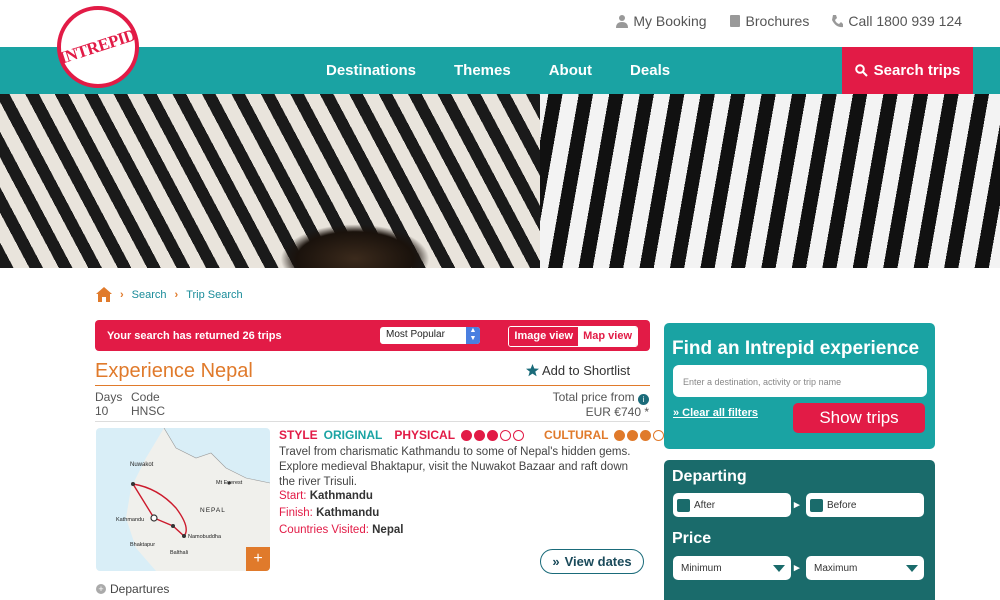  Describe the element at coordinates (142, 465) in the screenshot. I see `map-label-nuwakot: Nuwakot` at that location.